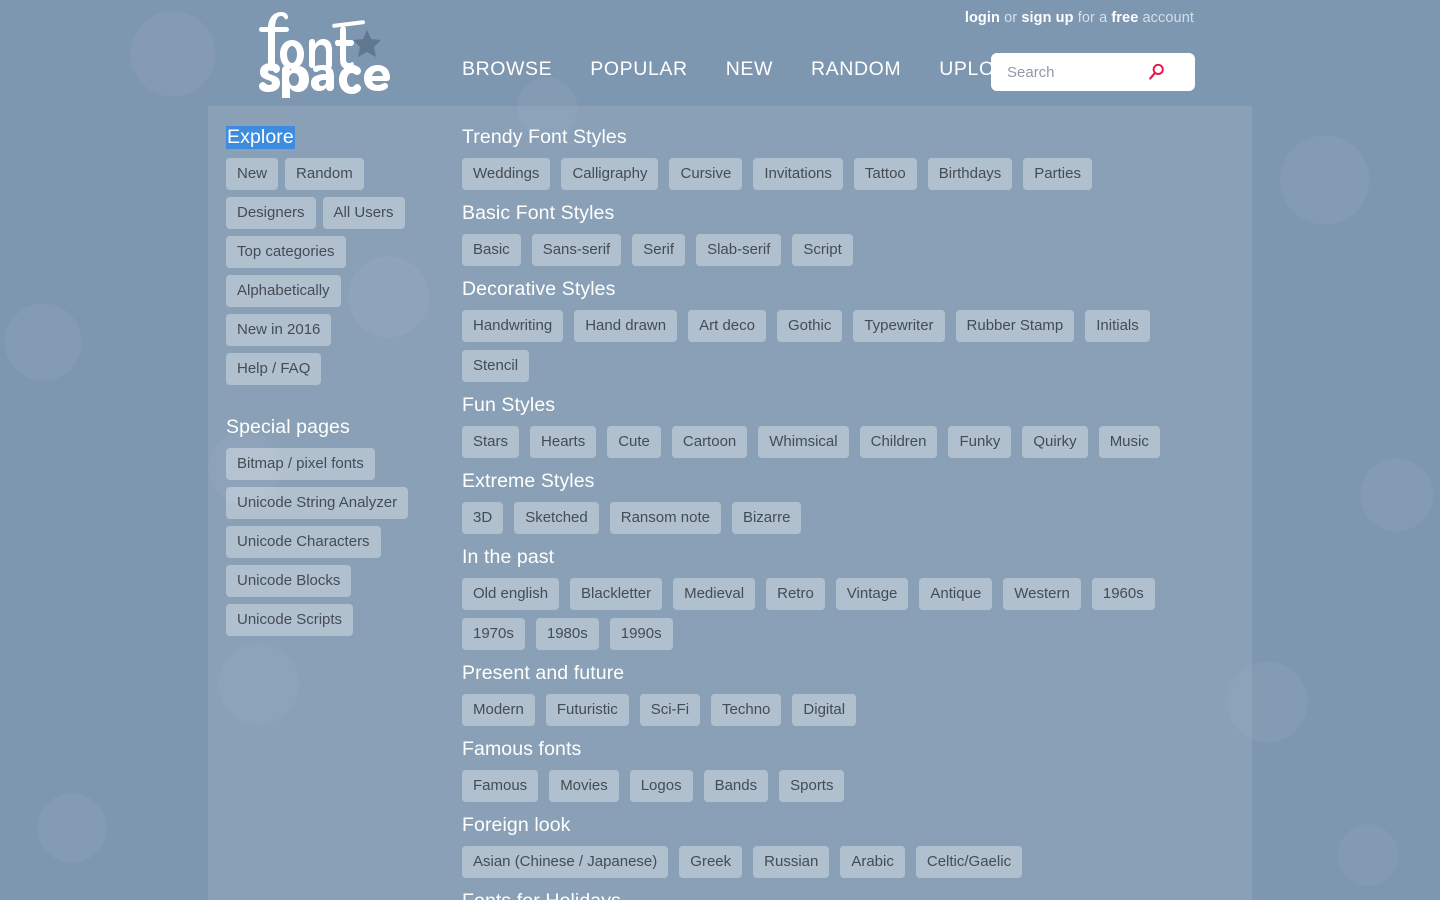 Image resolution: width=1440 pixels, height=900 pixels. What do you see at coordinates (496, 366) in the screenshot?
I see `category-tag-stencil: Stencil` at bounding box center [496, 366].